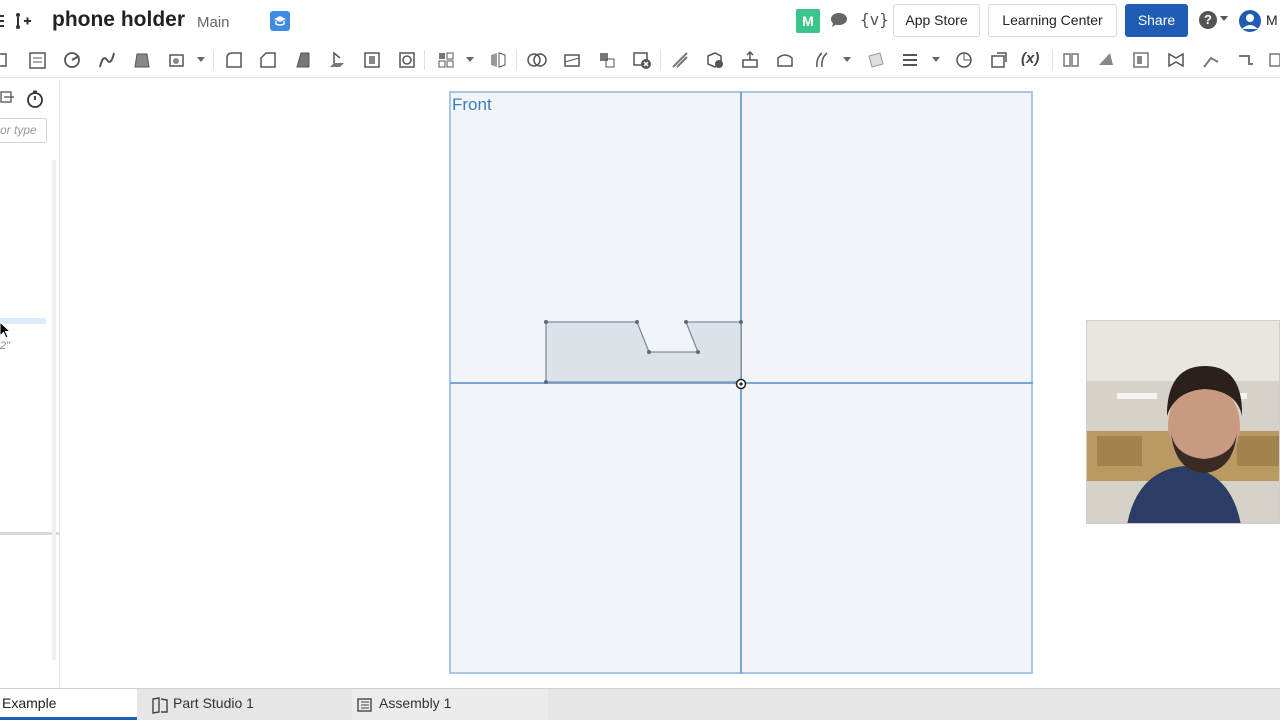 The width and height of the screenshot is (1280, 723). What do you see at coordinates (213, 703) in the screenshot?
I see `tab-label: Part Studio 1` at bounding box center [213, 703].